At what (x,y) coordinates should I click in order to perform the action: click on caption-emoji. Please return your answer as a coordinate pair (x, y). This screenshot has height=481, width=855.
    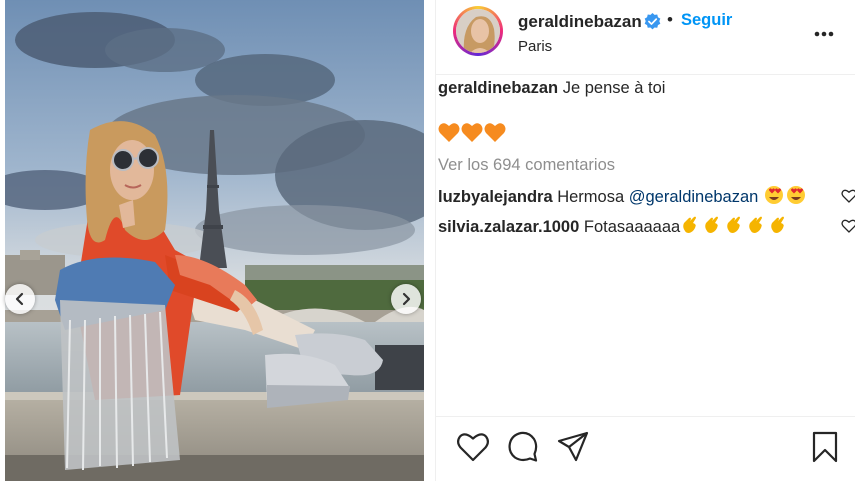
    Looking at the image, I should click on (473, 135).